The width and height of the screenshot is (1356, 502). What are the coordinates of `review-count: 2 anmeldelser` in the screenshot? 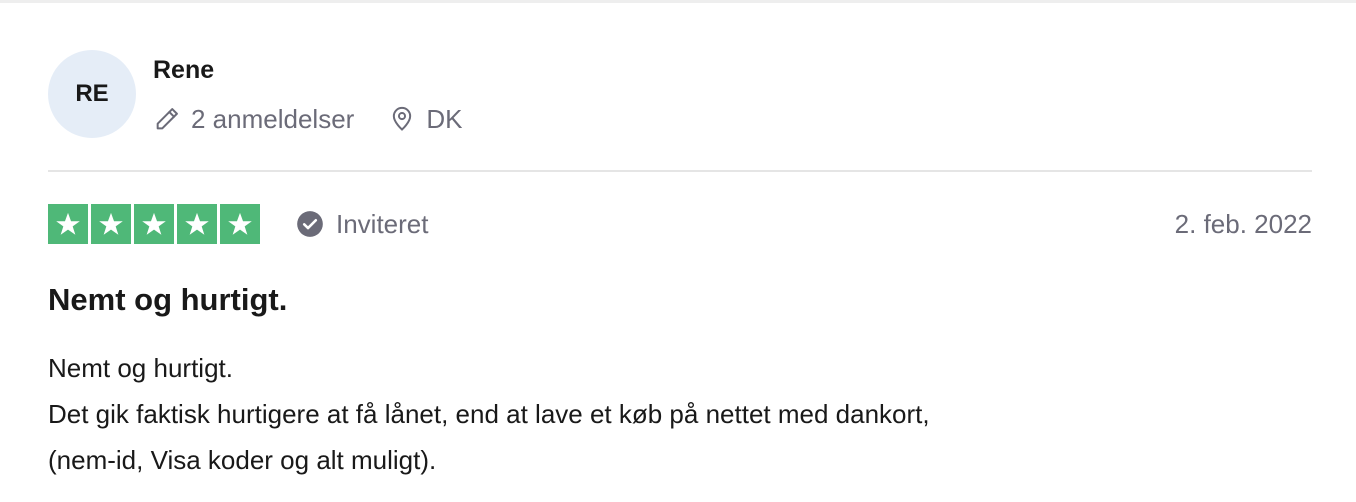 It's located at (253, 119).